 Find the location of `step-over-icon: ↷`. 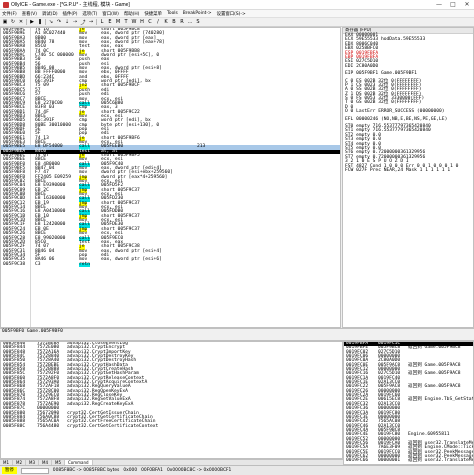

step-over-icon: ↷ is located at coordinates (59, 22).